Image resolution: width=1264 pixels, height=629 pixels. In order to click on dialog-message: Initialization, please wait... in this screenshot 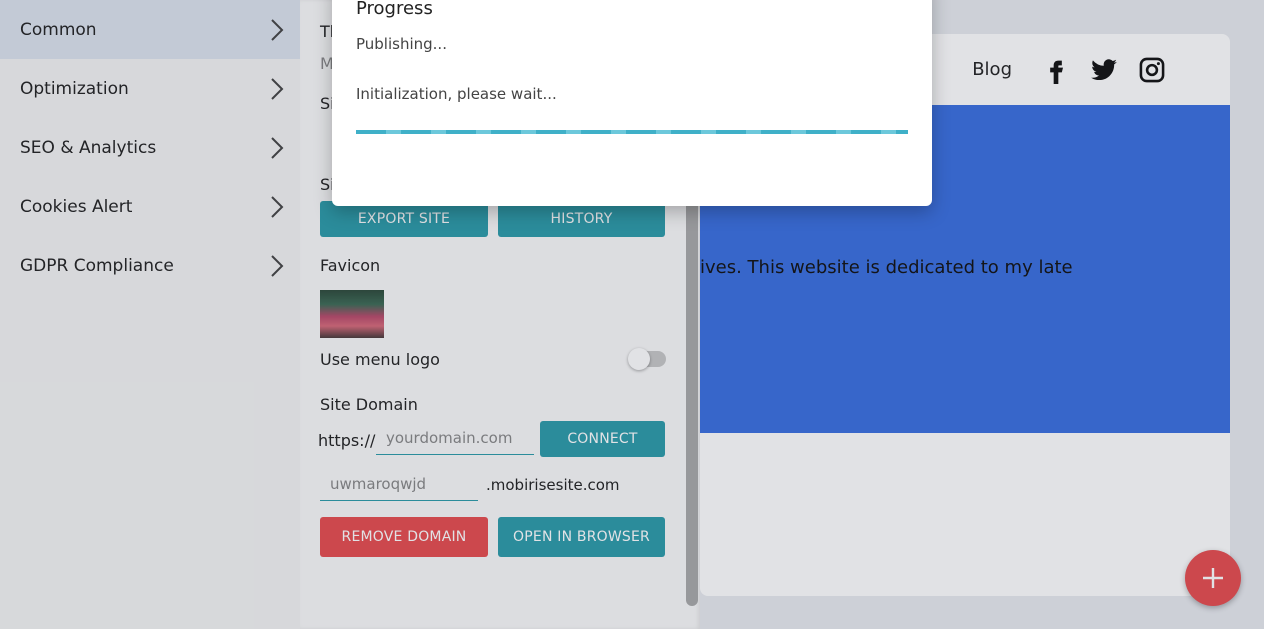, I will do `click(456, 94)`.